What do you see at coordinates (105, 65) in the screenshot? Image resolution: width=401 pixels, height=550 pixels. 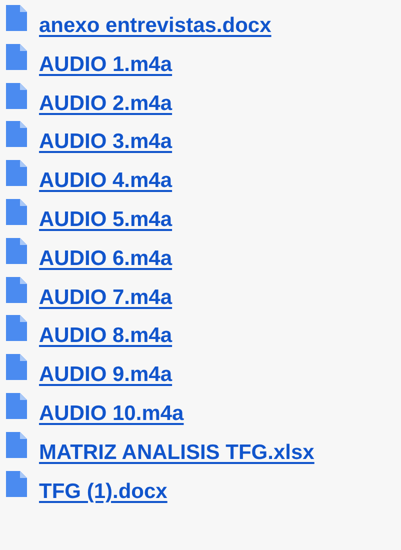 I see `file-link: AUDIO 1.m4a` at bounding box center [105, 65].